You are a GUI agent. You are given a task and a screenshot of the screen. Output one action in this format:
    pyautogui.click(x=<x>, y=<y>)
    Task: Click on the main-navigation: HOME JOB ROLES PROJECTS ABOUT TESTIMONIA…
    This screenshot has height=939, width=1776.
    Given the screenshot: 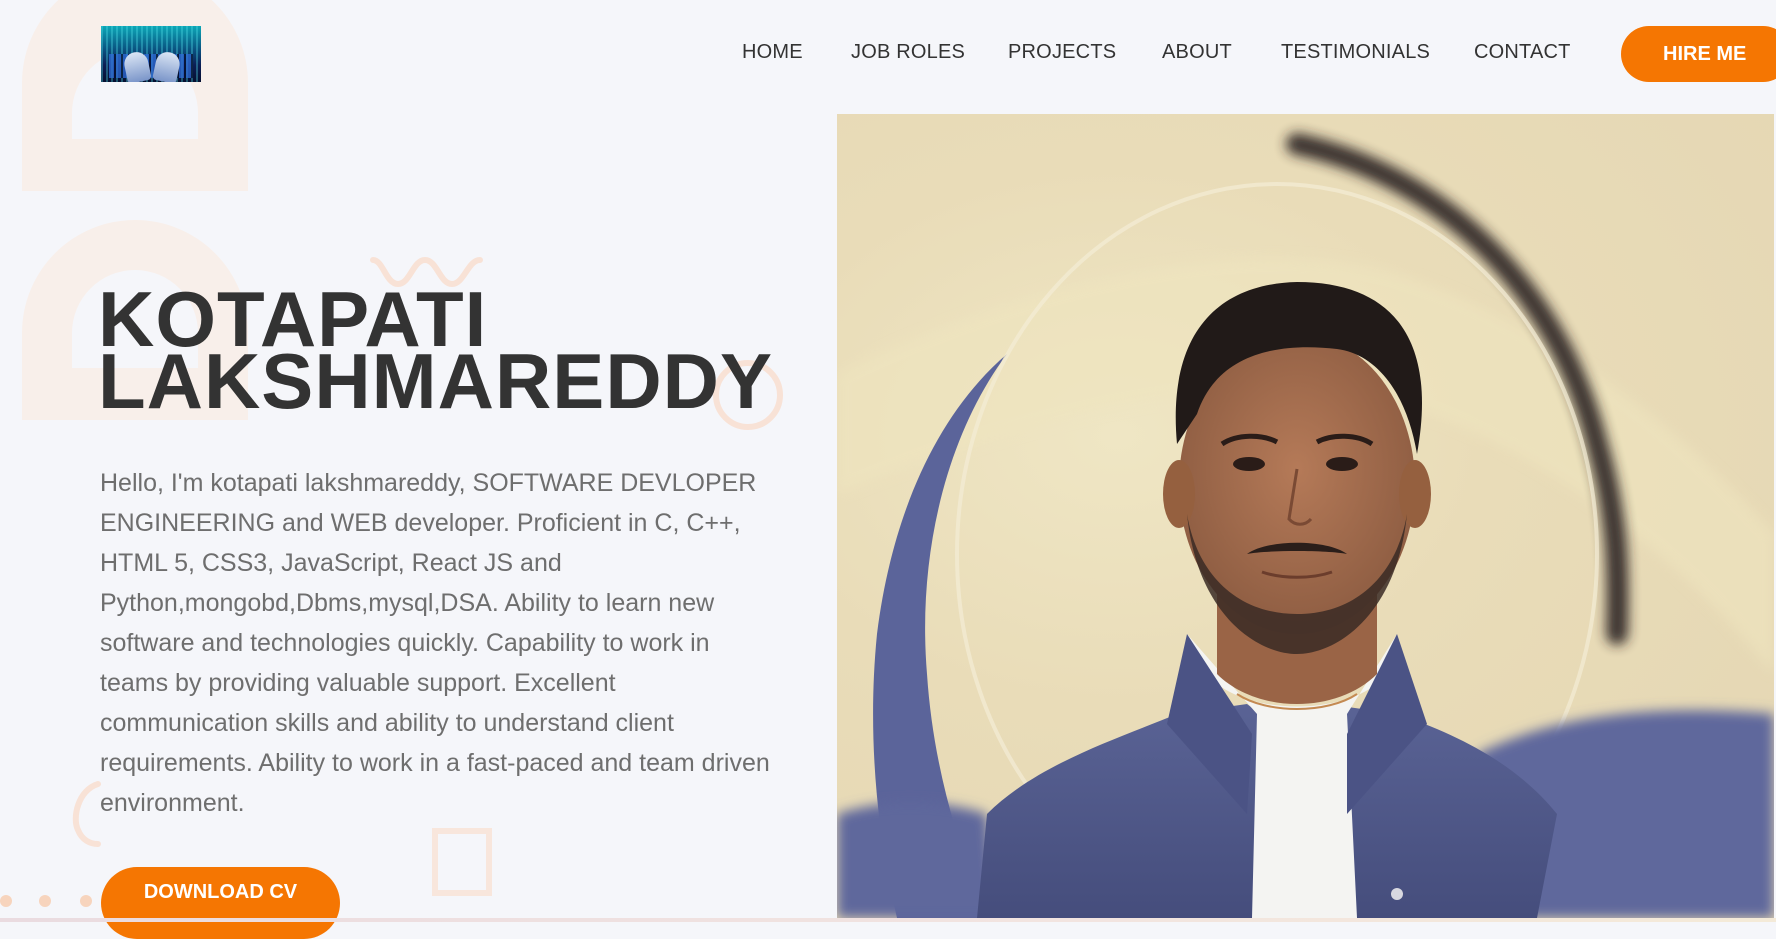 What is the action you would take?
    pyautogui.click(x=888, y=55)
    